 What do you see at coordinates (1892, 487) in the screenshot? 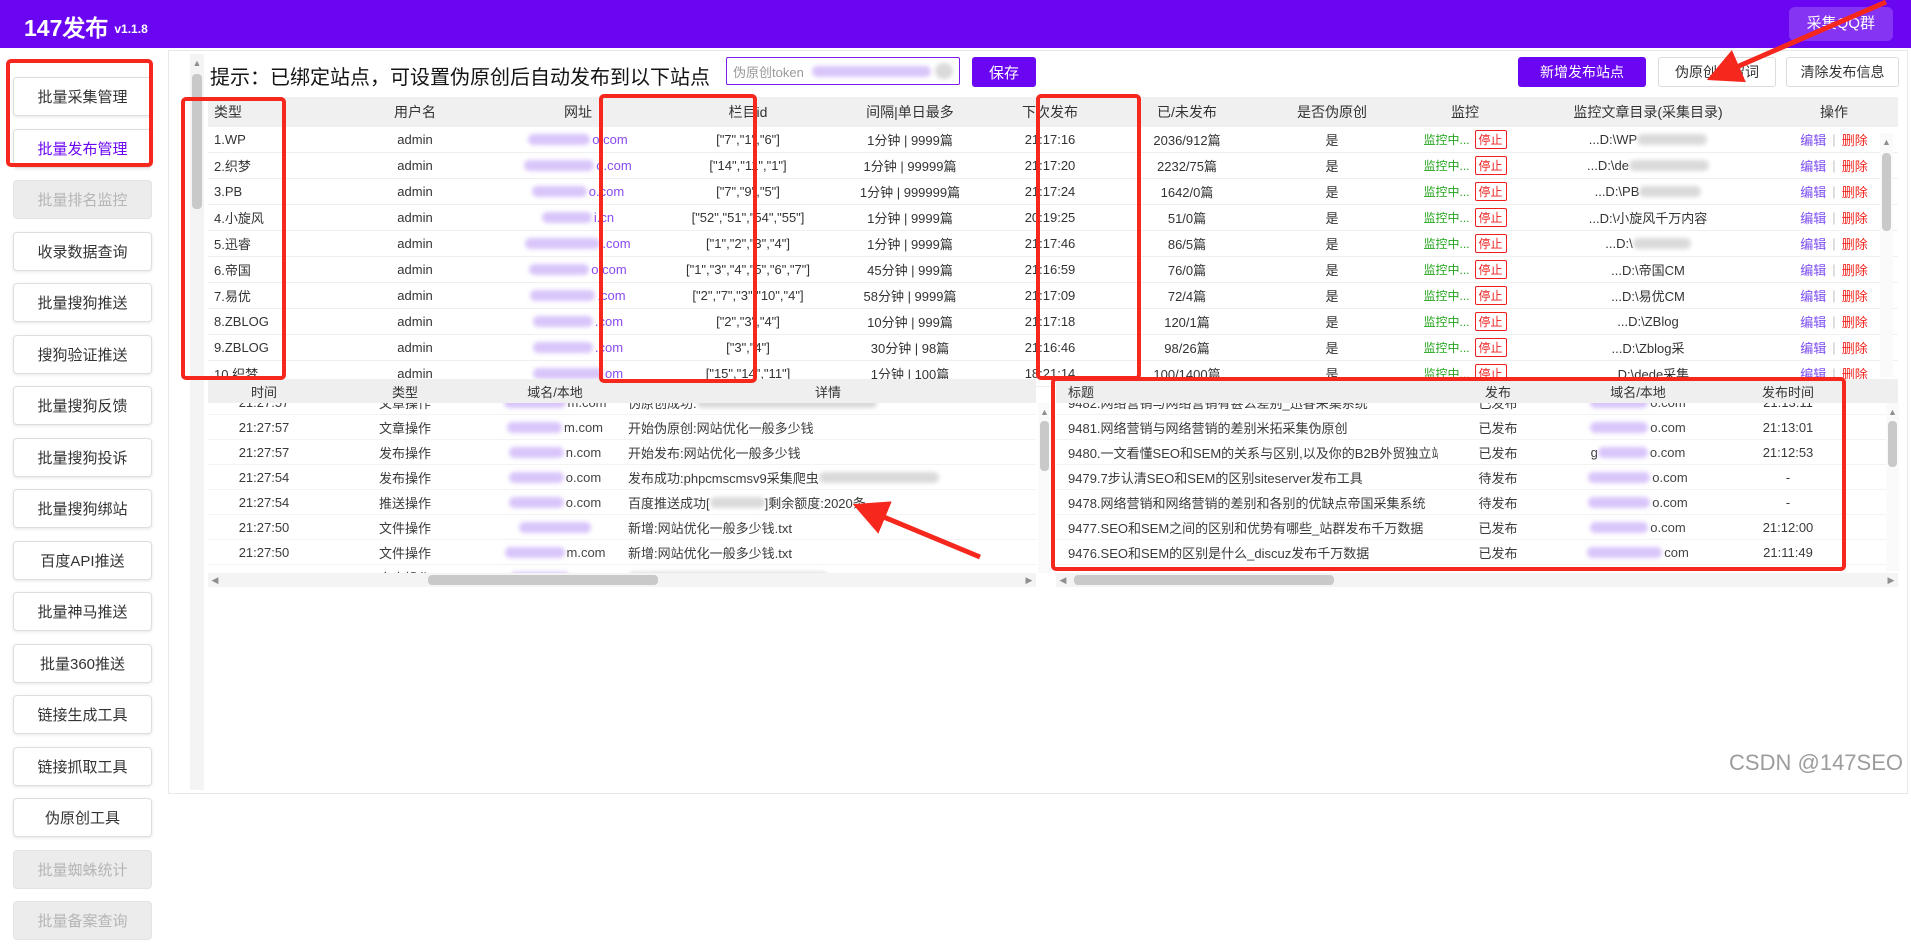
I see `article-panel-vertical-scrollbar: ▲` at bounding box center [1892, 487].